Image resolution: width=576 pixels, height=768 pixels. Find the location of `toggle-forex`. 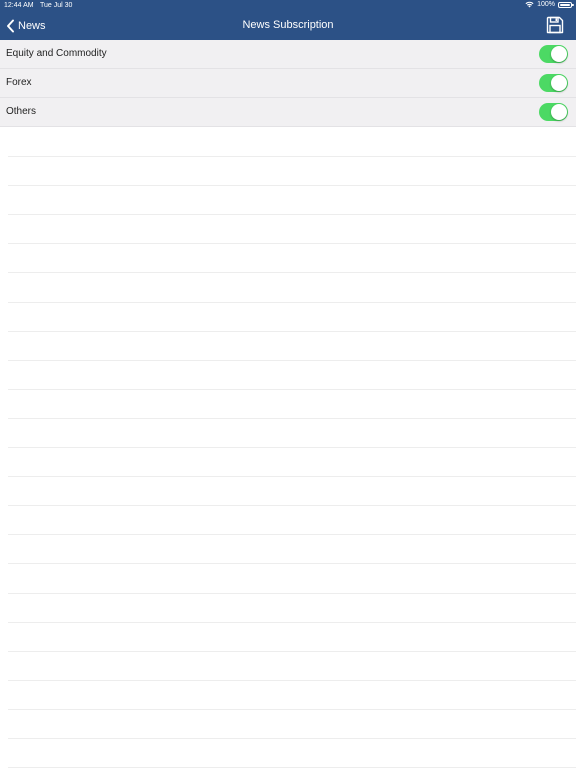

toggle-forex is located at coordinates (553, 83).